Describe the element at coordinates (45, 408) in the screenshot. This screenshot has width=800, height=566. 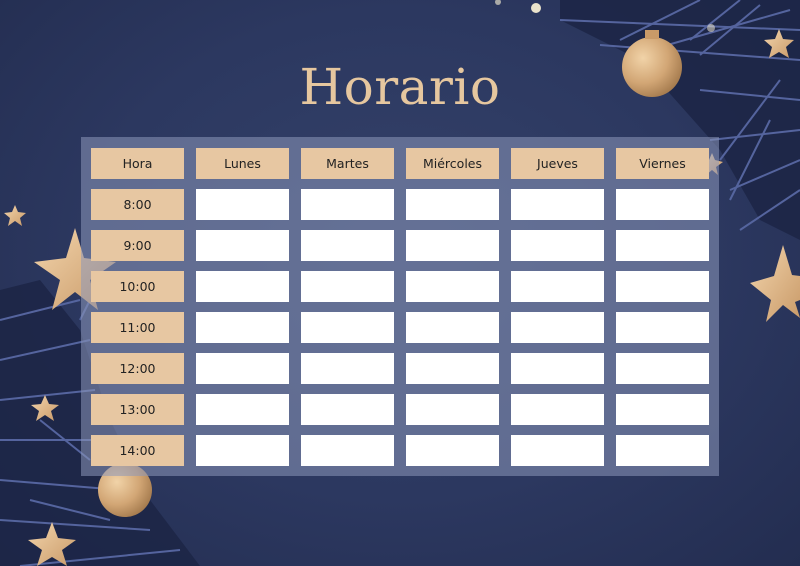
I see `gold-star-mid-left` at that location.